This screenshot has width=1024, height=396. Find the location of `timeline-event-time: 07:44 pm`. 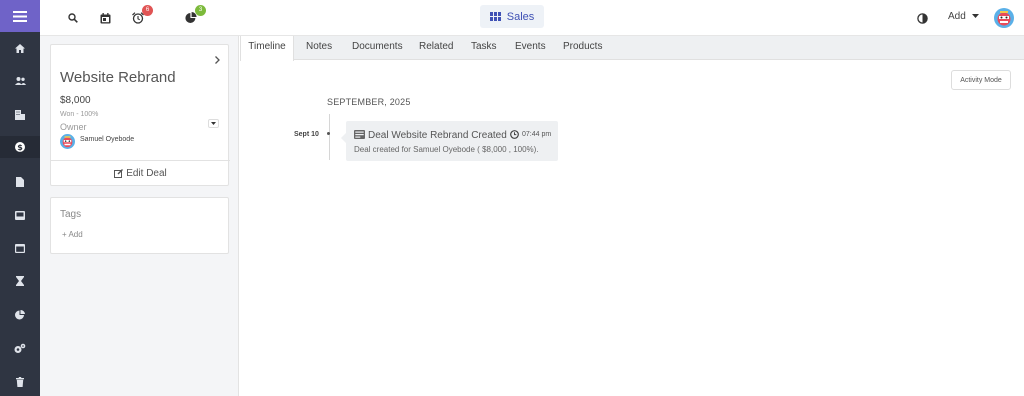

timeline-event-time: 07:44 pm is located at coordinates (537, 134).